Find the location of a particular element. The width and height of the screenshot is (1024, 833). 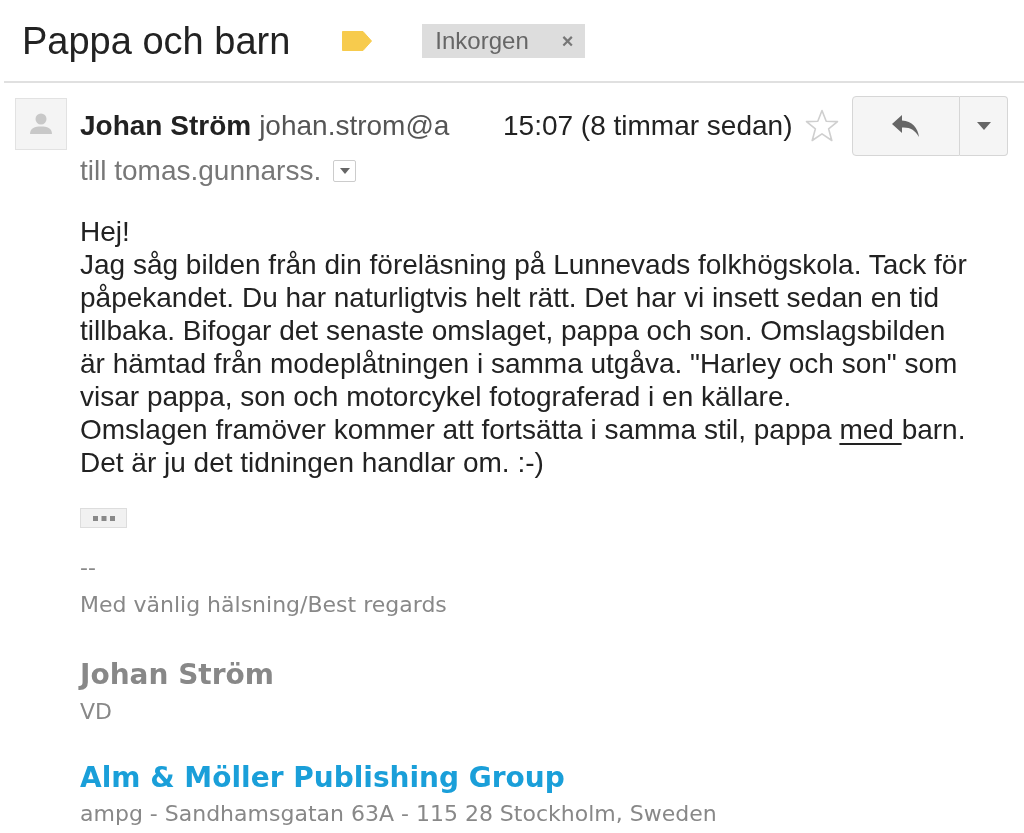

reply-button is located at coordinates (906, 126).